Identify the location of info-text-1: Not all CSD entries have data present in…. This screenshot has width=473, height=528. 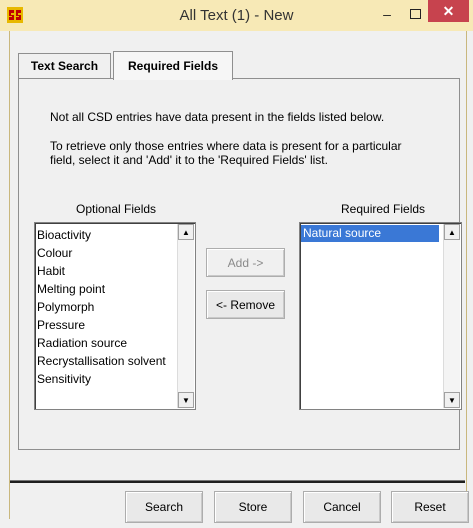
(217, 117).